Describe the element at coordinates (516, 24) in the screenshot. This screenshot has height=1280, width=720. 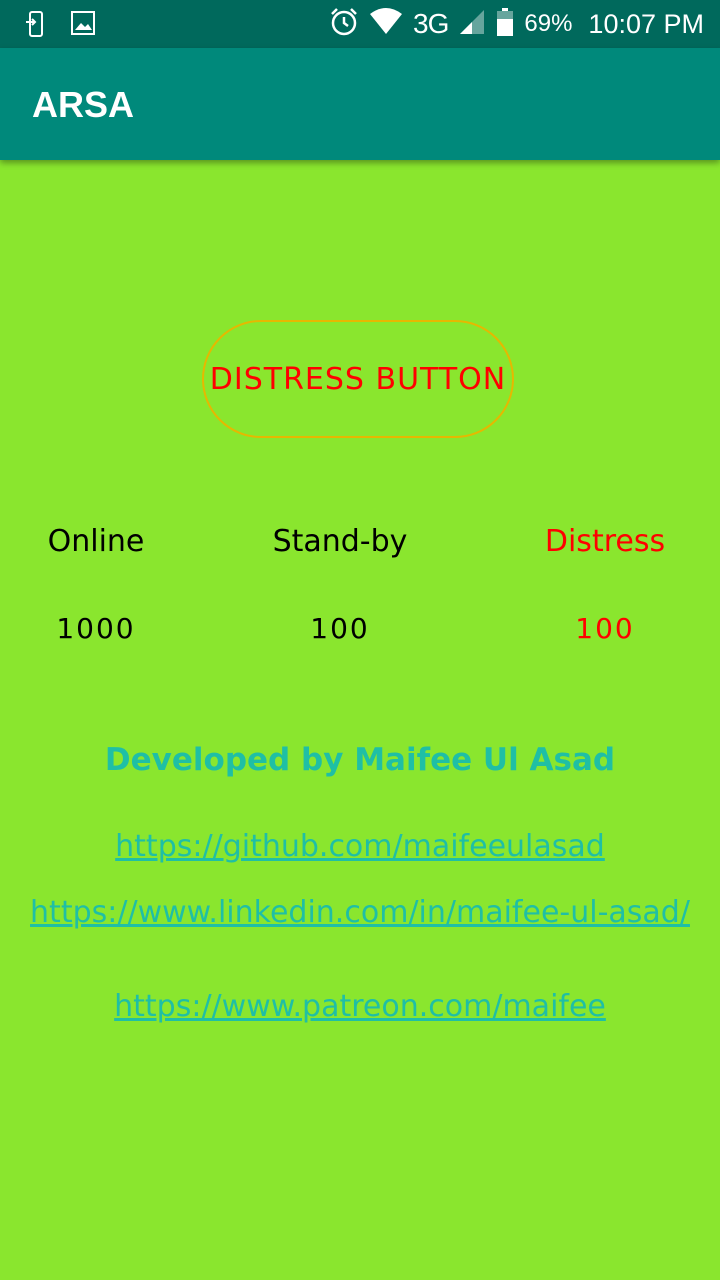
I see `status-system: 3G 69% 10:07 PM` at that location.